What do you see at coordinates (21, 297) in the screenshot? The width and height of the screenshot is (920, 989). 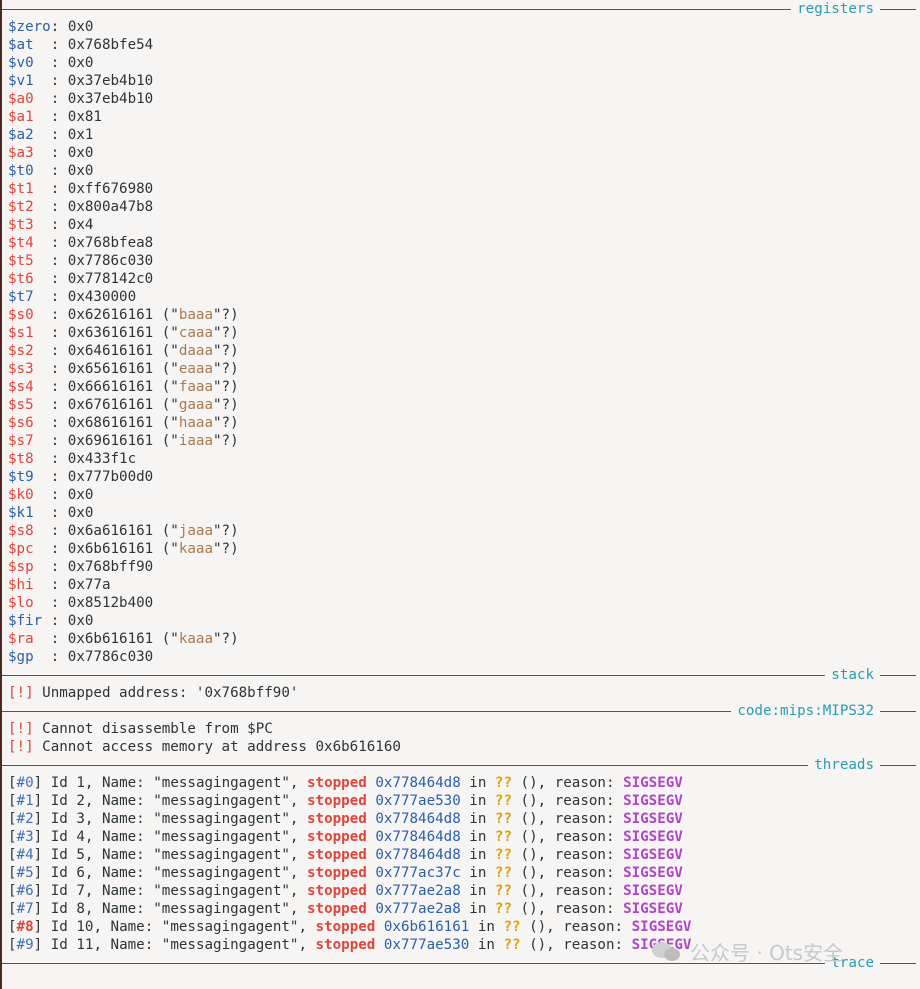 I see `register-name: $t7` at bounding box center [21, 297].